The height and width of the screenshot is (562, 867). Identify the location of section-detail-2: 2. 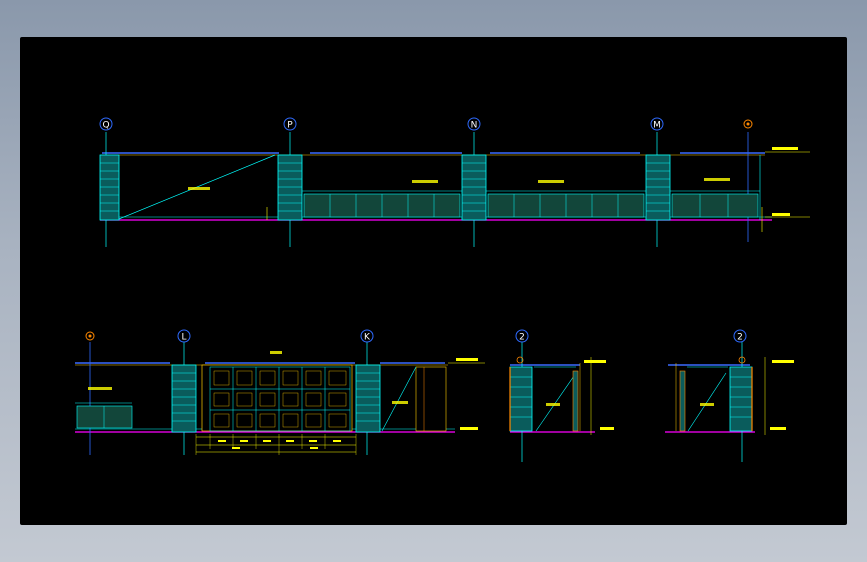
(729, 395).